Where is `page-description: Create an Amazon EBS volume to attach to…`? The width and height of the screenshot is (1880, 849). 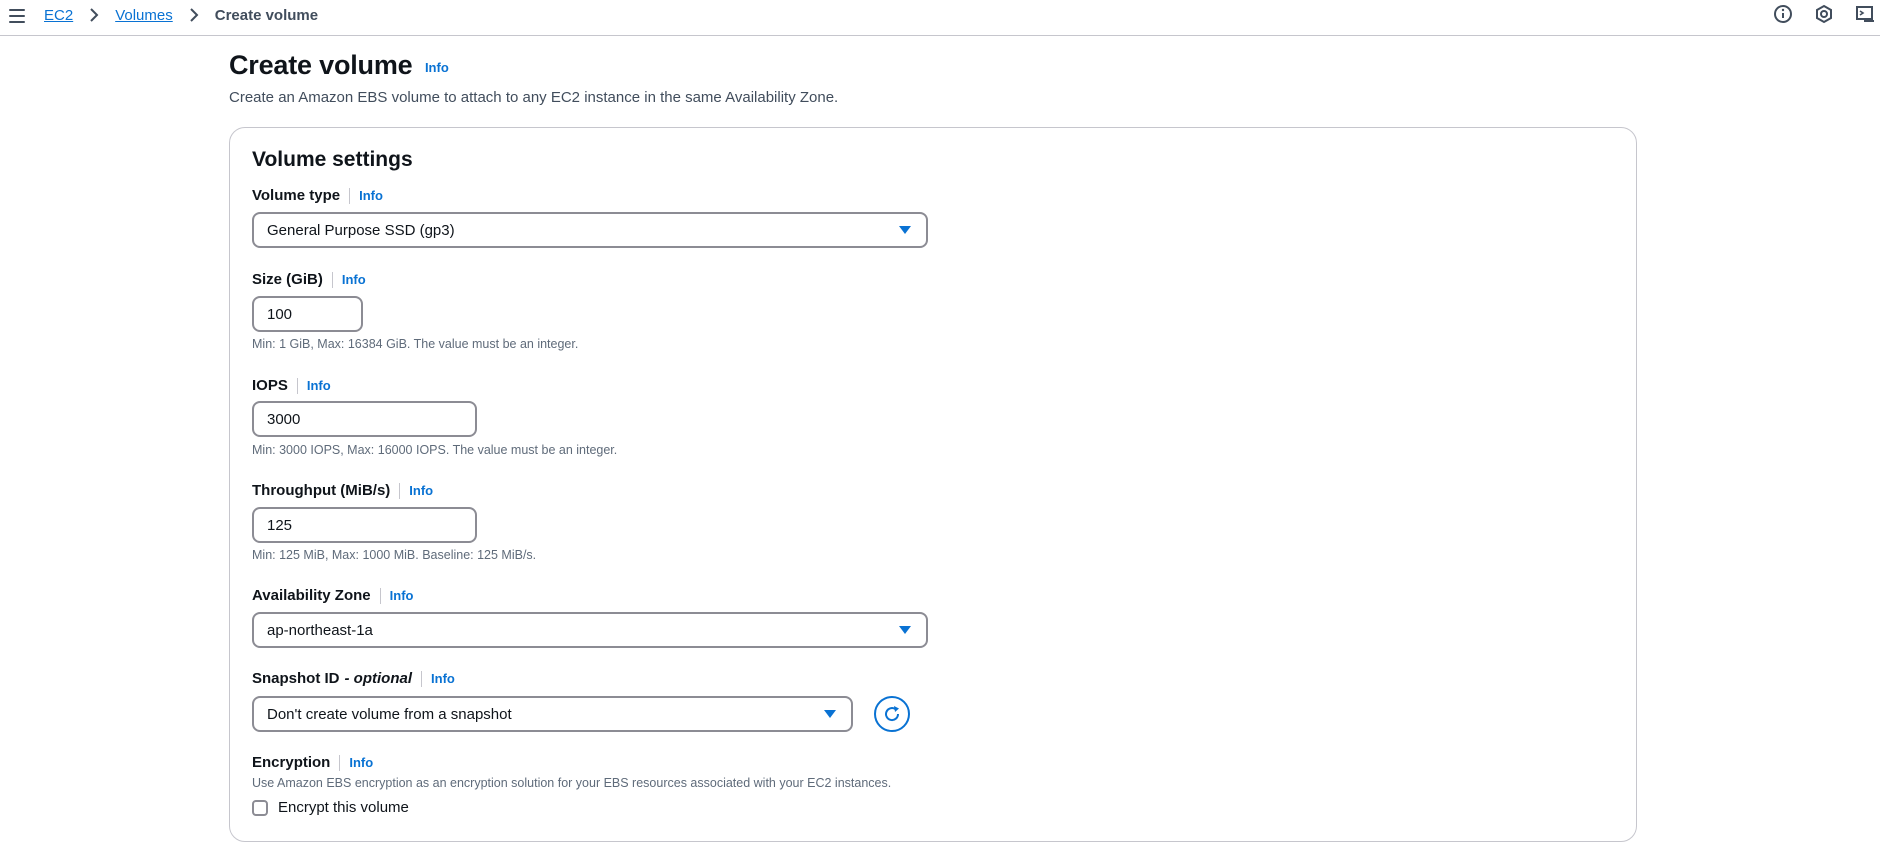 page-description: Create an Amazon EBS volume to attach to… is located at coordinates (534, 97).